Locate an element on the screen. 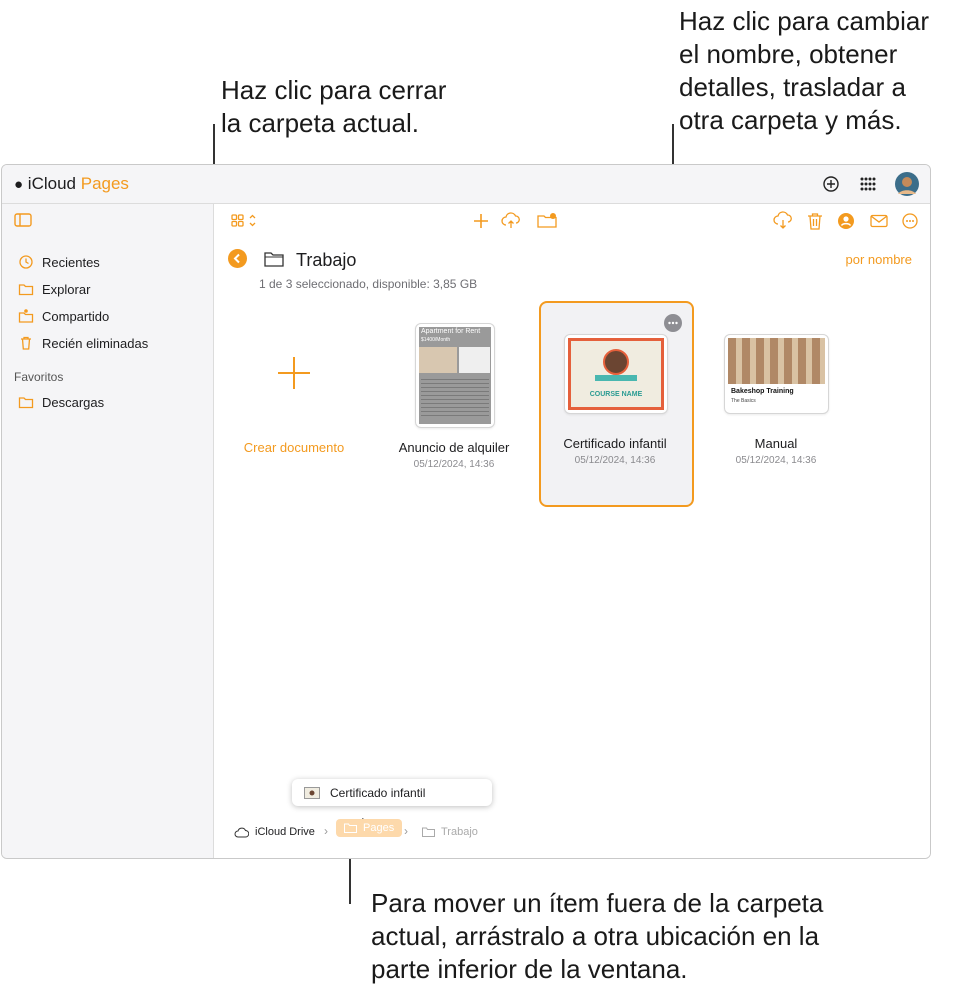 The height and width of the screenshot is (998, 979). app-grid-icon is located at coordinates (868, 184).